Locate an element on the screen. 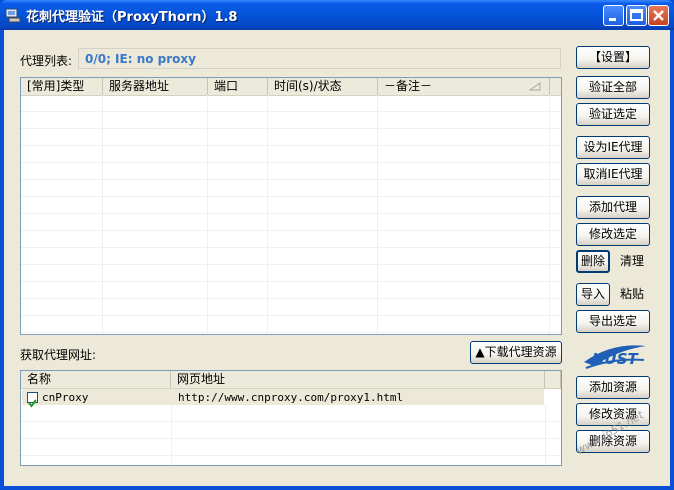 This screenshot has width=674, height=490. download-resources-button: ▲下载代理资源 is located at coordinates (516, 352).